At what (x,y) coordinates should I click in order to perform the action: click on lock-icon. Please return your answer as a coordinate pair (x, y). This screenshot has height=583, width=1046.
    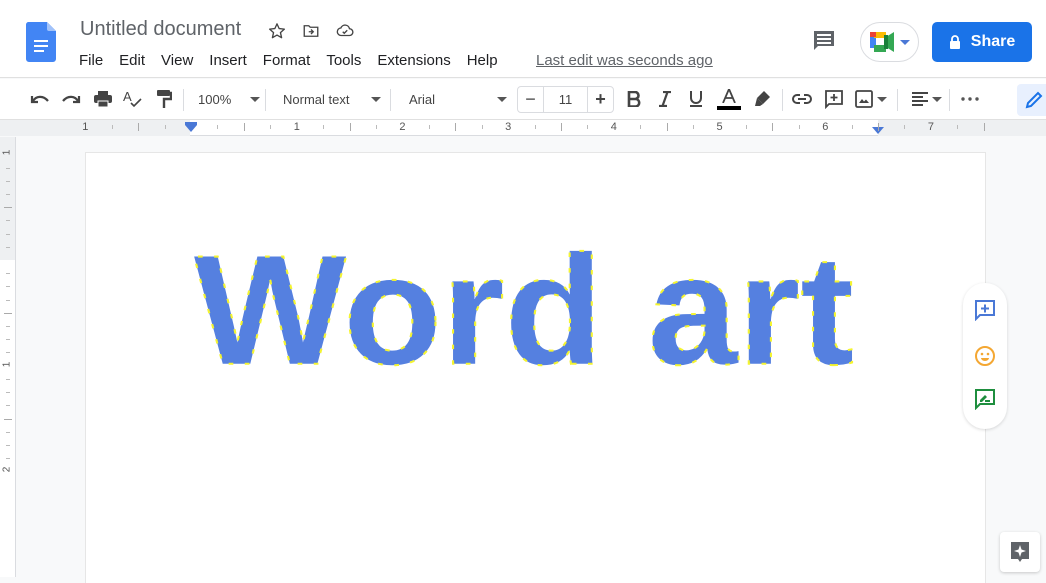
    Looking at the image, I should click on (954, 42).